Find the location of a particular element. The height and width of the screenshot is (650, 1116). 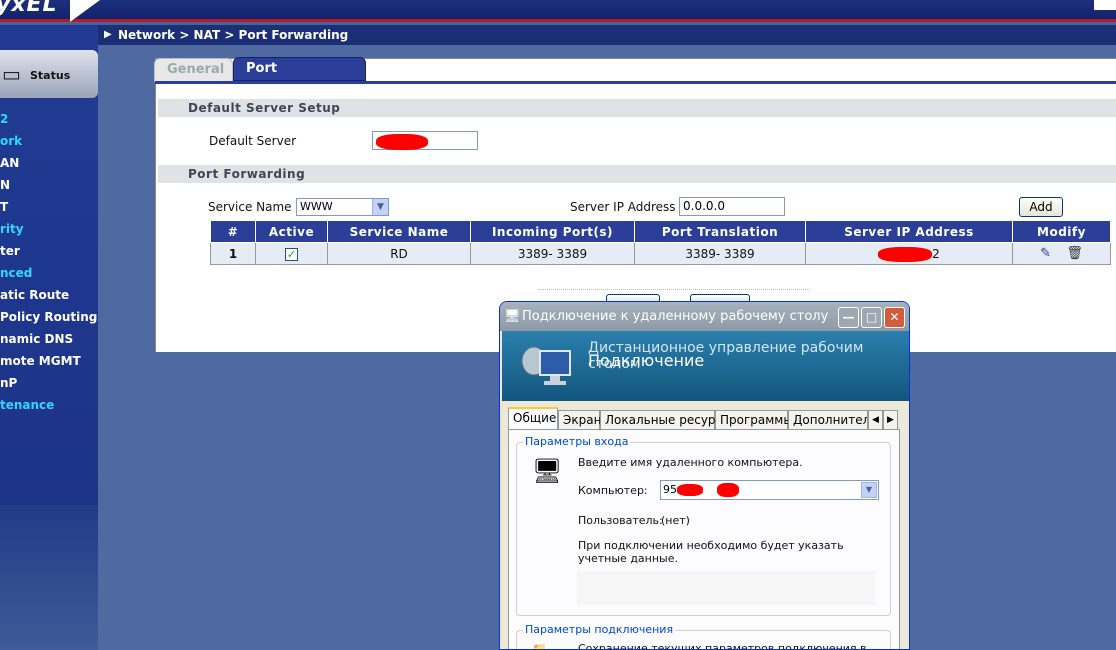

col-index: # is located at coordinates (233, 231).